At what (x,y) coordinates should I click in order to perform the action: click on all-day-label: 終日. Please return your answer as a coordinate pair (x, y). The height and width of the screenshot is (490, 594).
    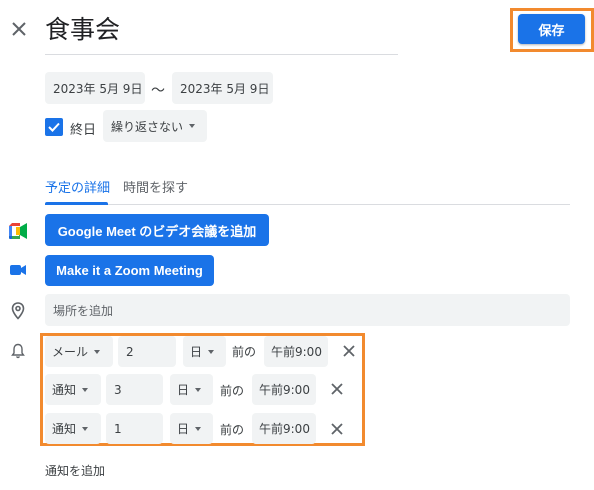
    Looking at the image, I should click on (83, 130).